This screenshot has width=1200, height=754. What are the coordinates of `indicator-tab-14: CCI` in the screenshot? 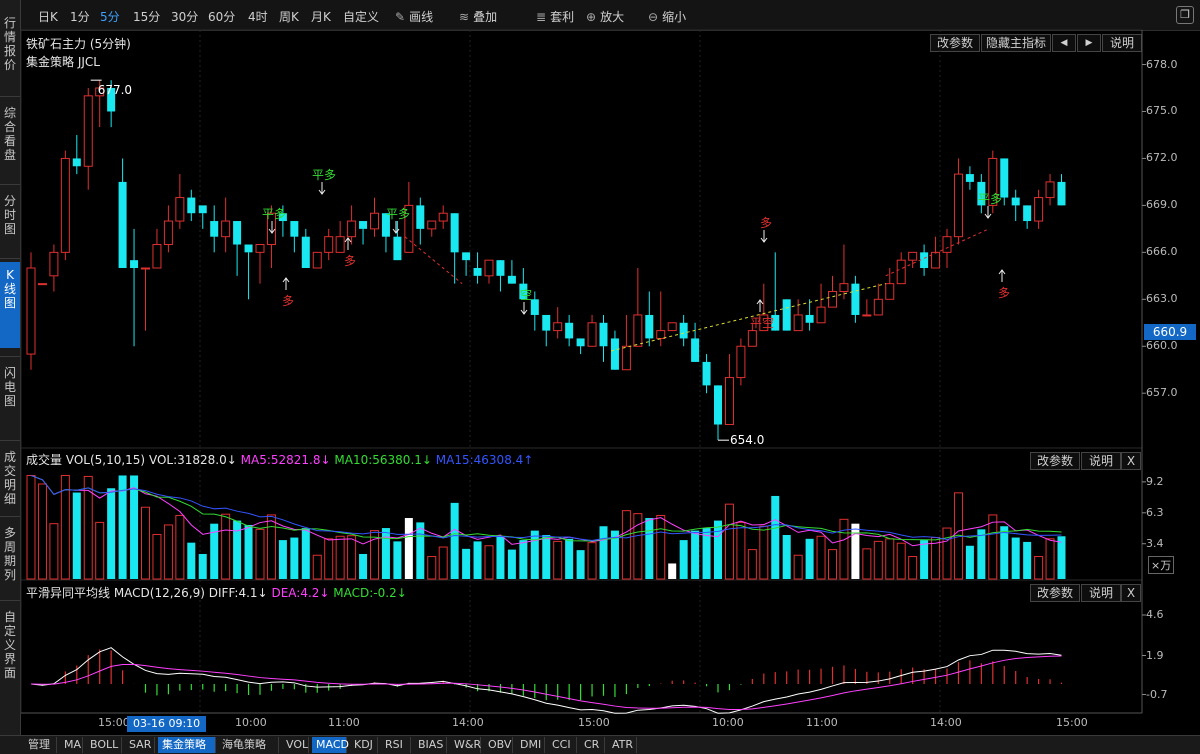 It's located at (562, 745).